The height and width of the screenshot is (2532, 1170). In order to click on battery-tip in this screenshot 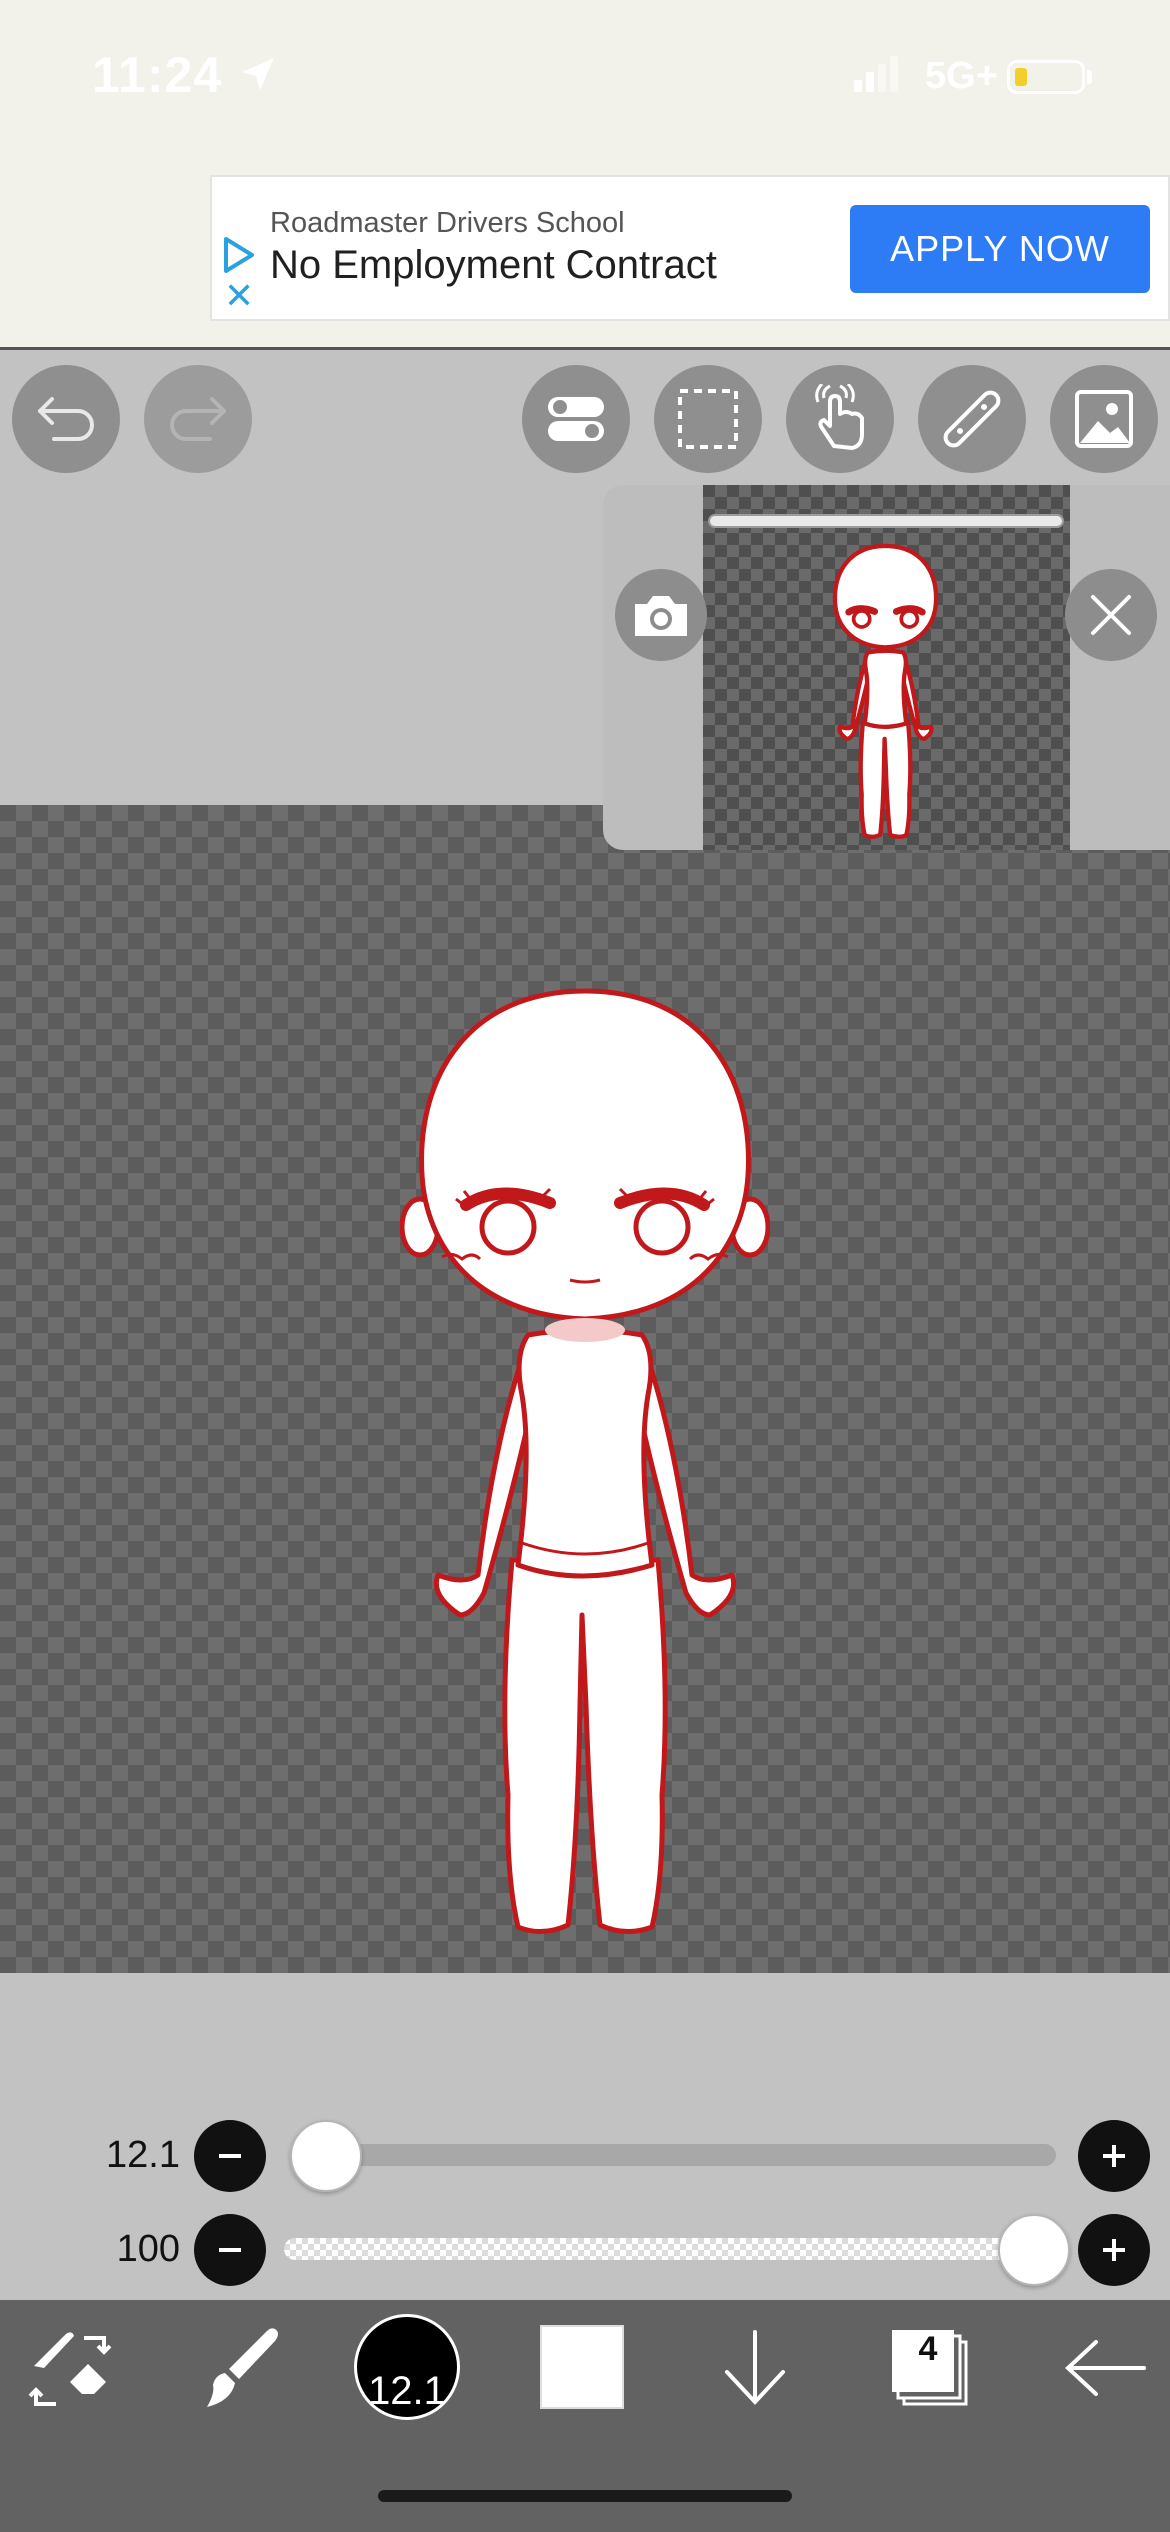, I will do `click(1089, 77)`.